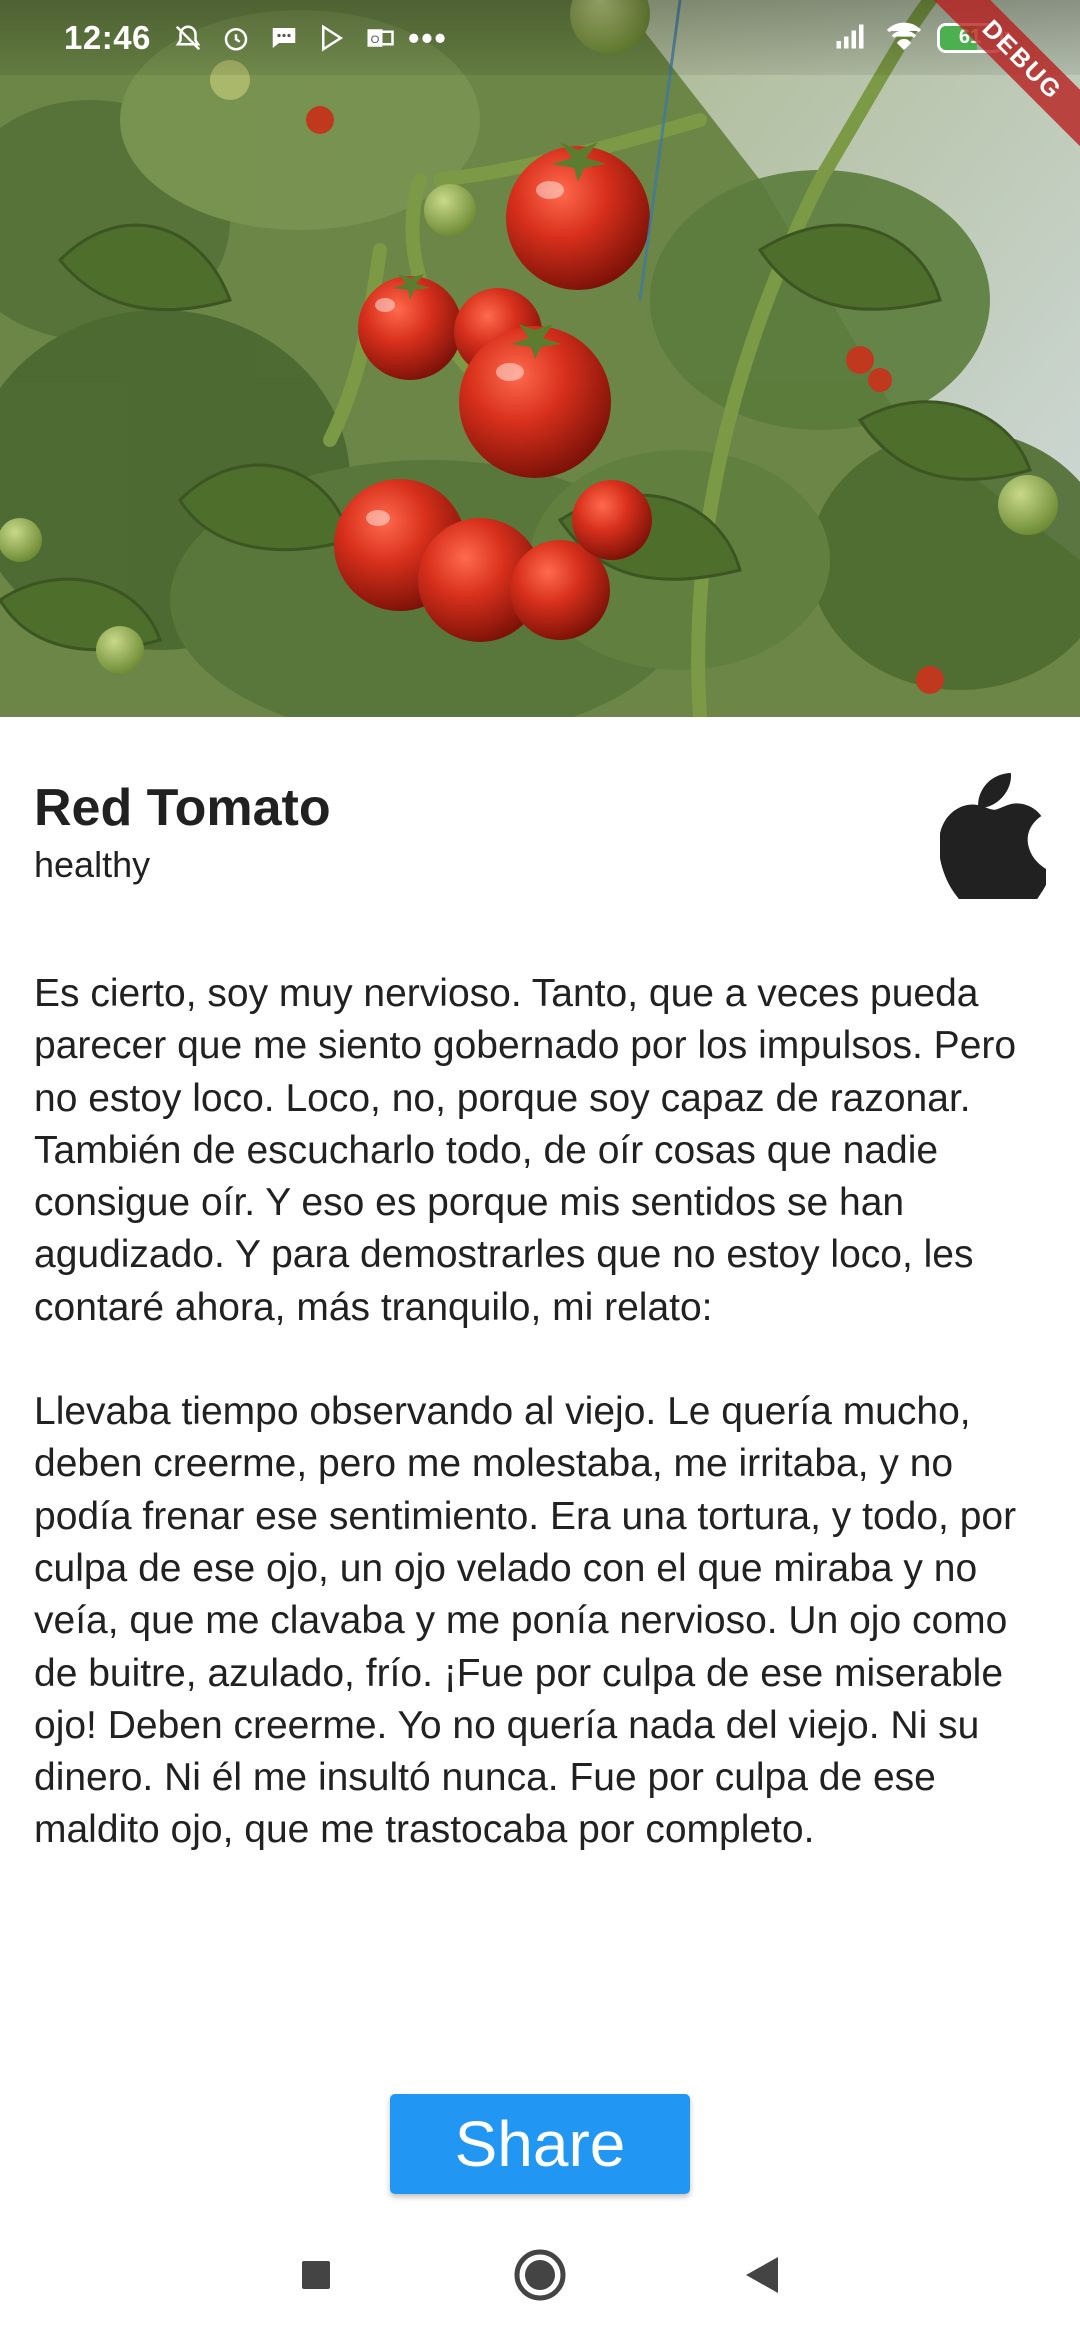  What do you see at coordinates (1007, 37) in the screenshot?
I see `battery-tip` at bounding box center [1007, 37].